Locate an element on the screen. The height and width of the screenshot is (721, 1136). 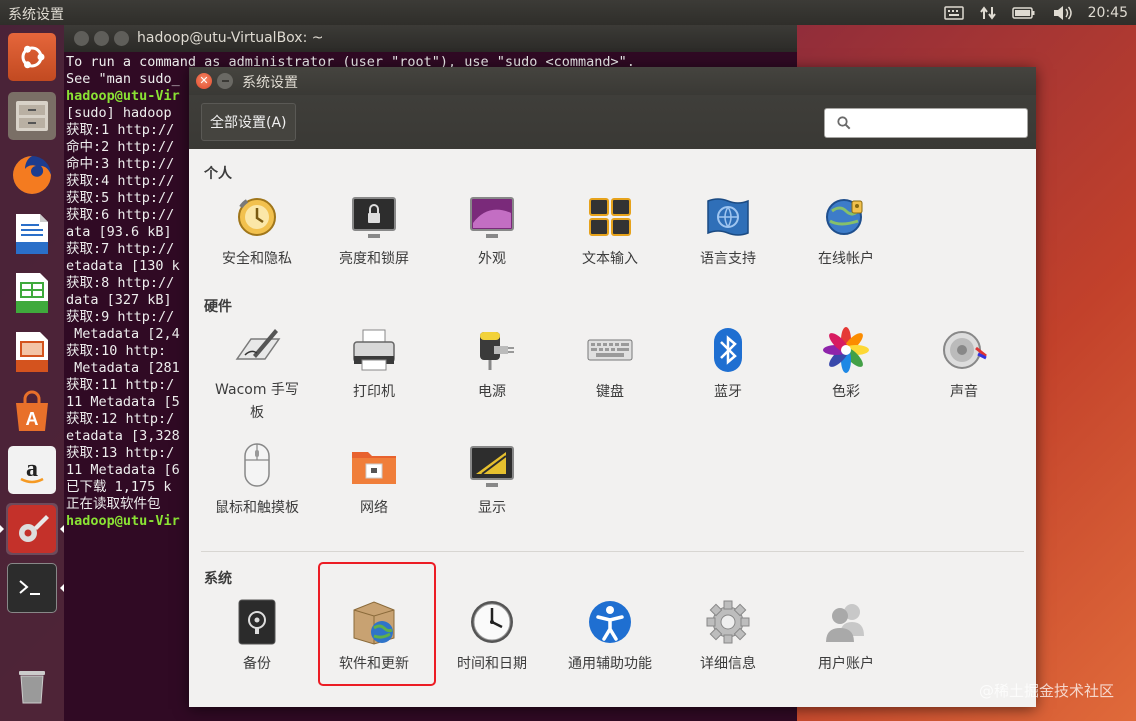
power-icon is located at coordinates (492, 350).